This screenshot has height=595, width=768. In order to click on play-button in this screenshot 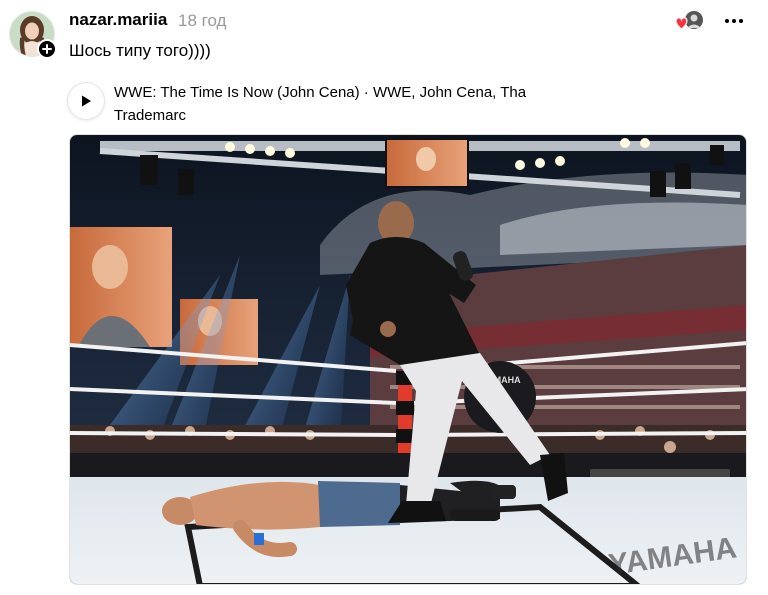, I will do `click(86, 101)`.